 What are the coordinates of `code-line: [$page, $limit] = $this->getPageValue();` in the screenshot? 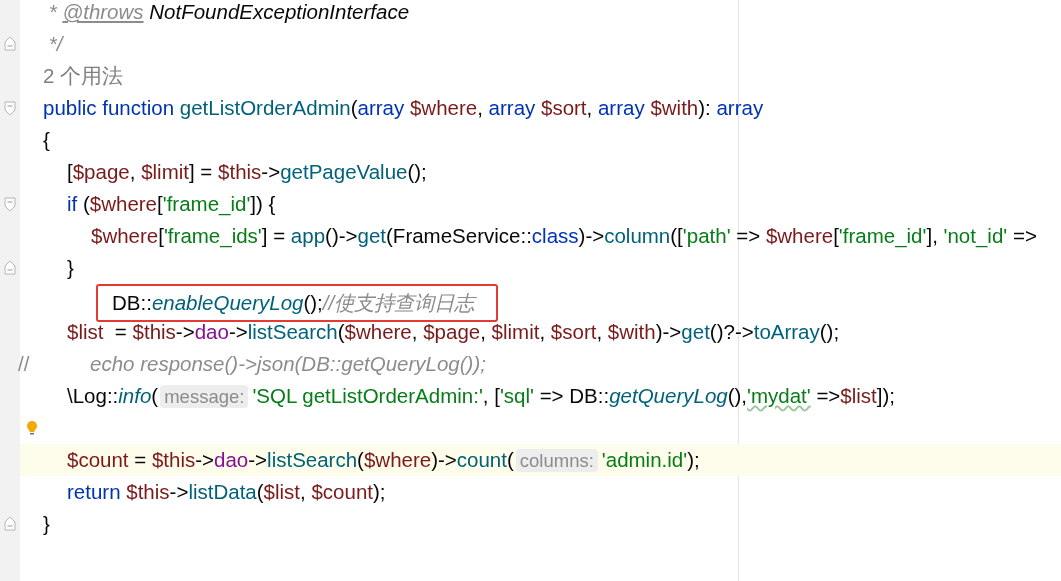 It's located at (247, 171).